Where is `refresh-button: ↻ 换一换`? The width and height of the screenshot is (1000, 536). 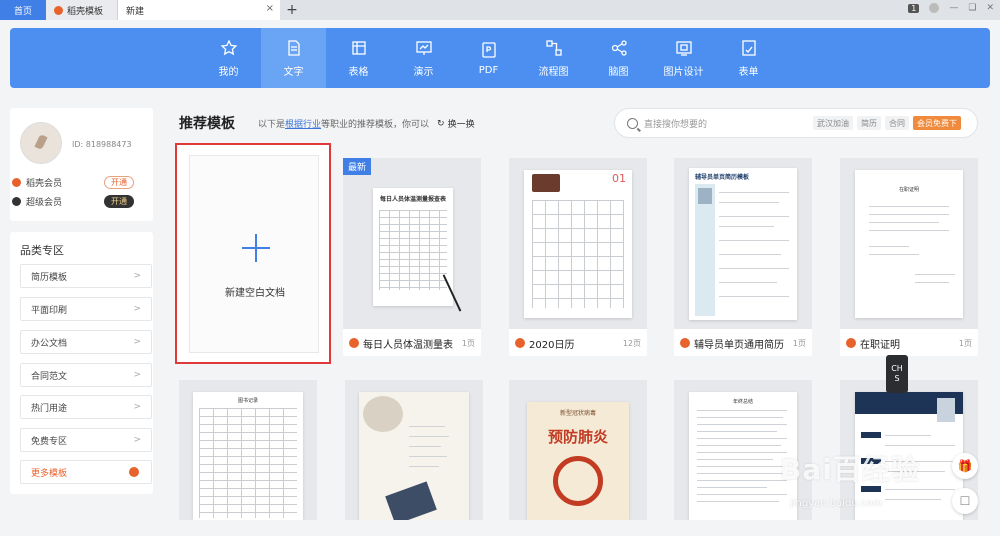
refresh-button: ↻ 换一换 is located at coordinates (456, 124).